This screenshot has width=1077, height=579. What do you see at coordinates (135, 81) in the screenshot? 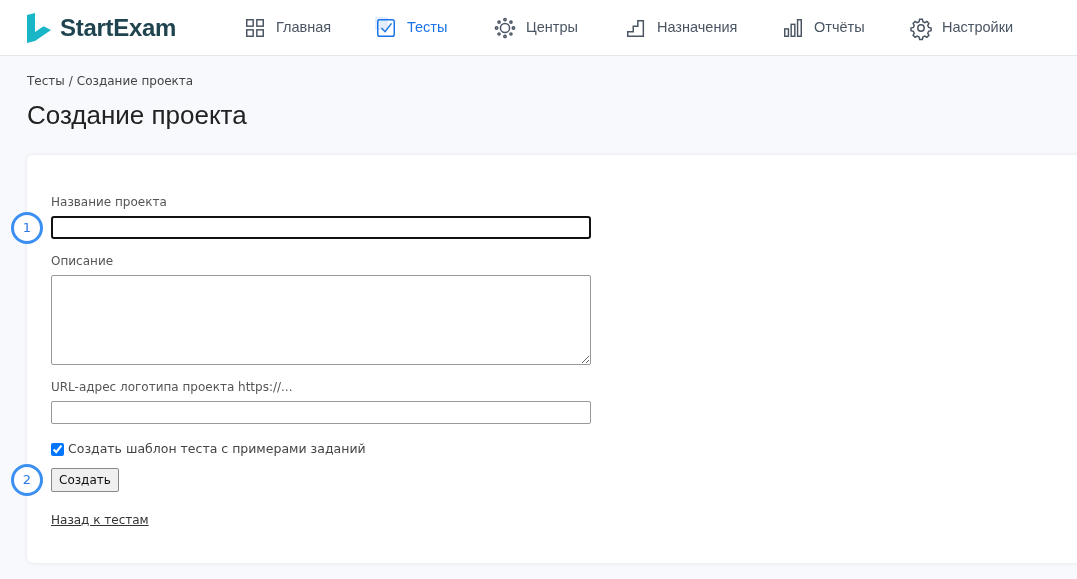
I see `breadcrumb-current: Создание проекта` at bounding box center [135, 81].